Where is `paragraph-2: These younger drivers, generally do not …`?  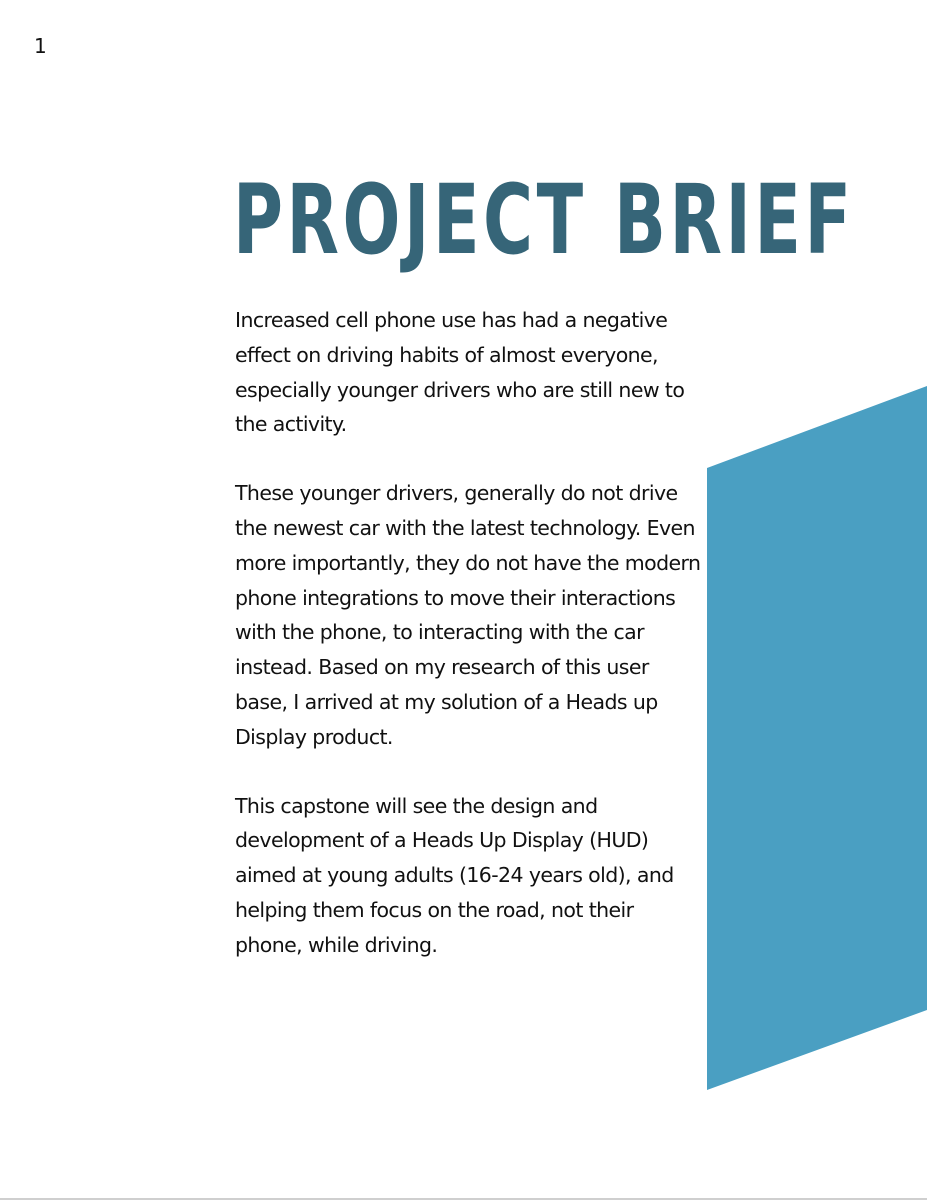 paragraph-2: These younger drivers, generally do not … is located at coordinates (468, 615).